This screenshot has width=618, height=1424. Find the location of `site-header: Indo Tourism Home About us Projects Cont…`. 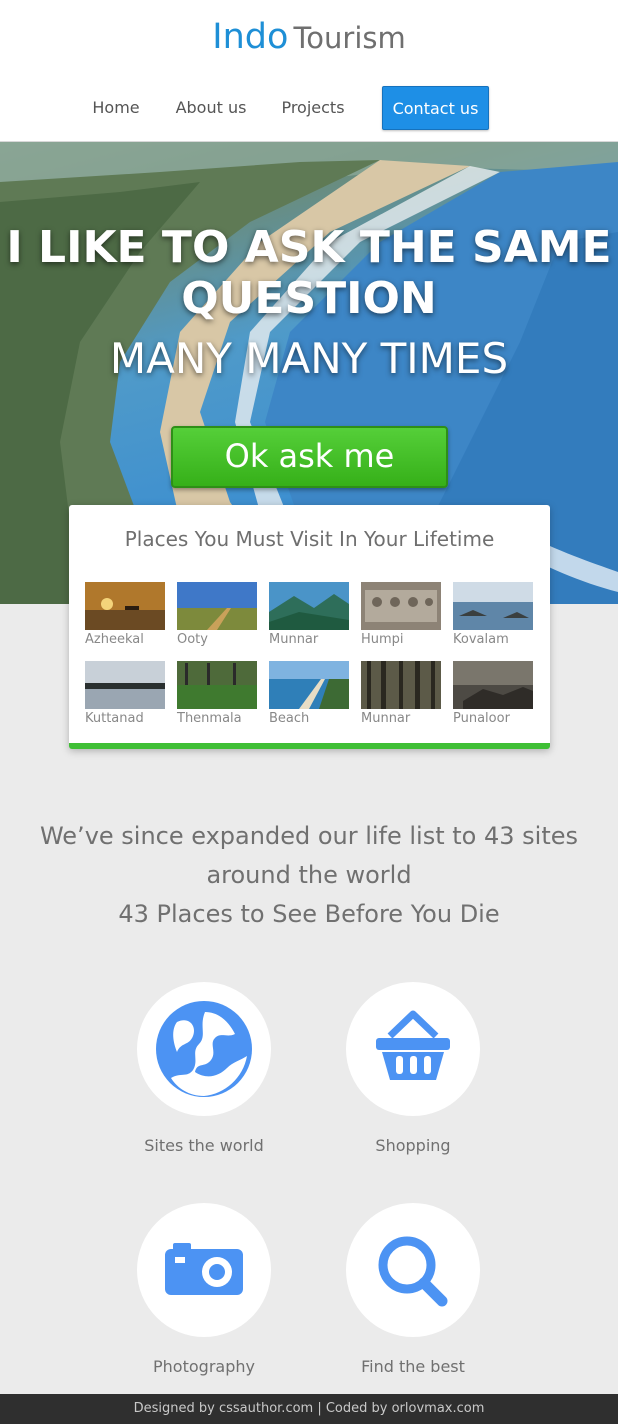

site-header: Indo Tourism Home About us Projects Cont… is located at coordinates (309, 71).